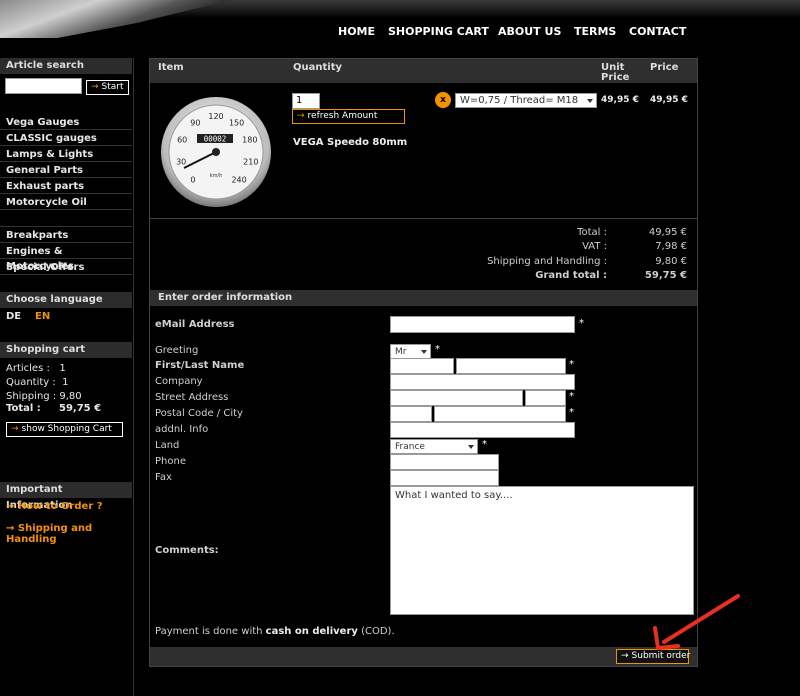 This screenshot has height=696, width=800. Describe the element at coordinates (43, 86) in the screenshot. I see `article-search-input` at that location.